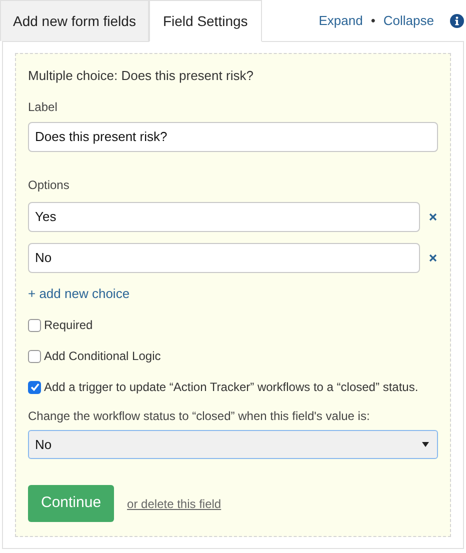 The height and width of the screenshot is (553, 466). What do you see at coordinates (68, 325) in the screenshot?
I see `checkbox-label: Required` at bounding box center [68, 325].